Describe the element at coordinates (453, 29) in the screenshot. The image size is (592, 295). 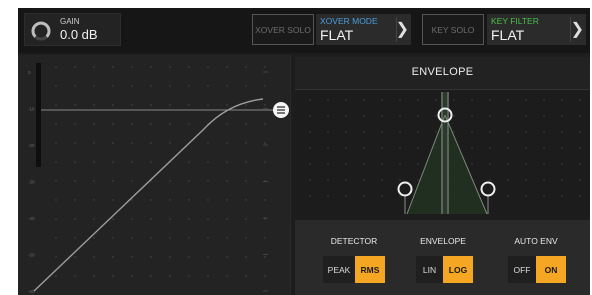
I see `key-solo-button: KEY SOLO` at that location.